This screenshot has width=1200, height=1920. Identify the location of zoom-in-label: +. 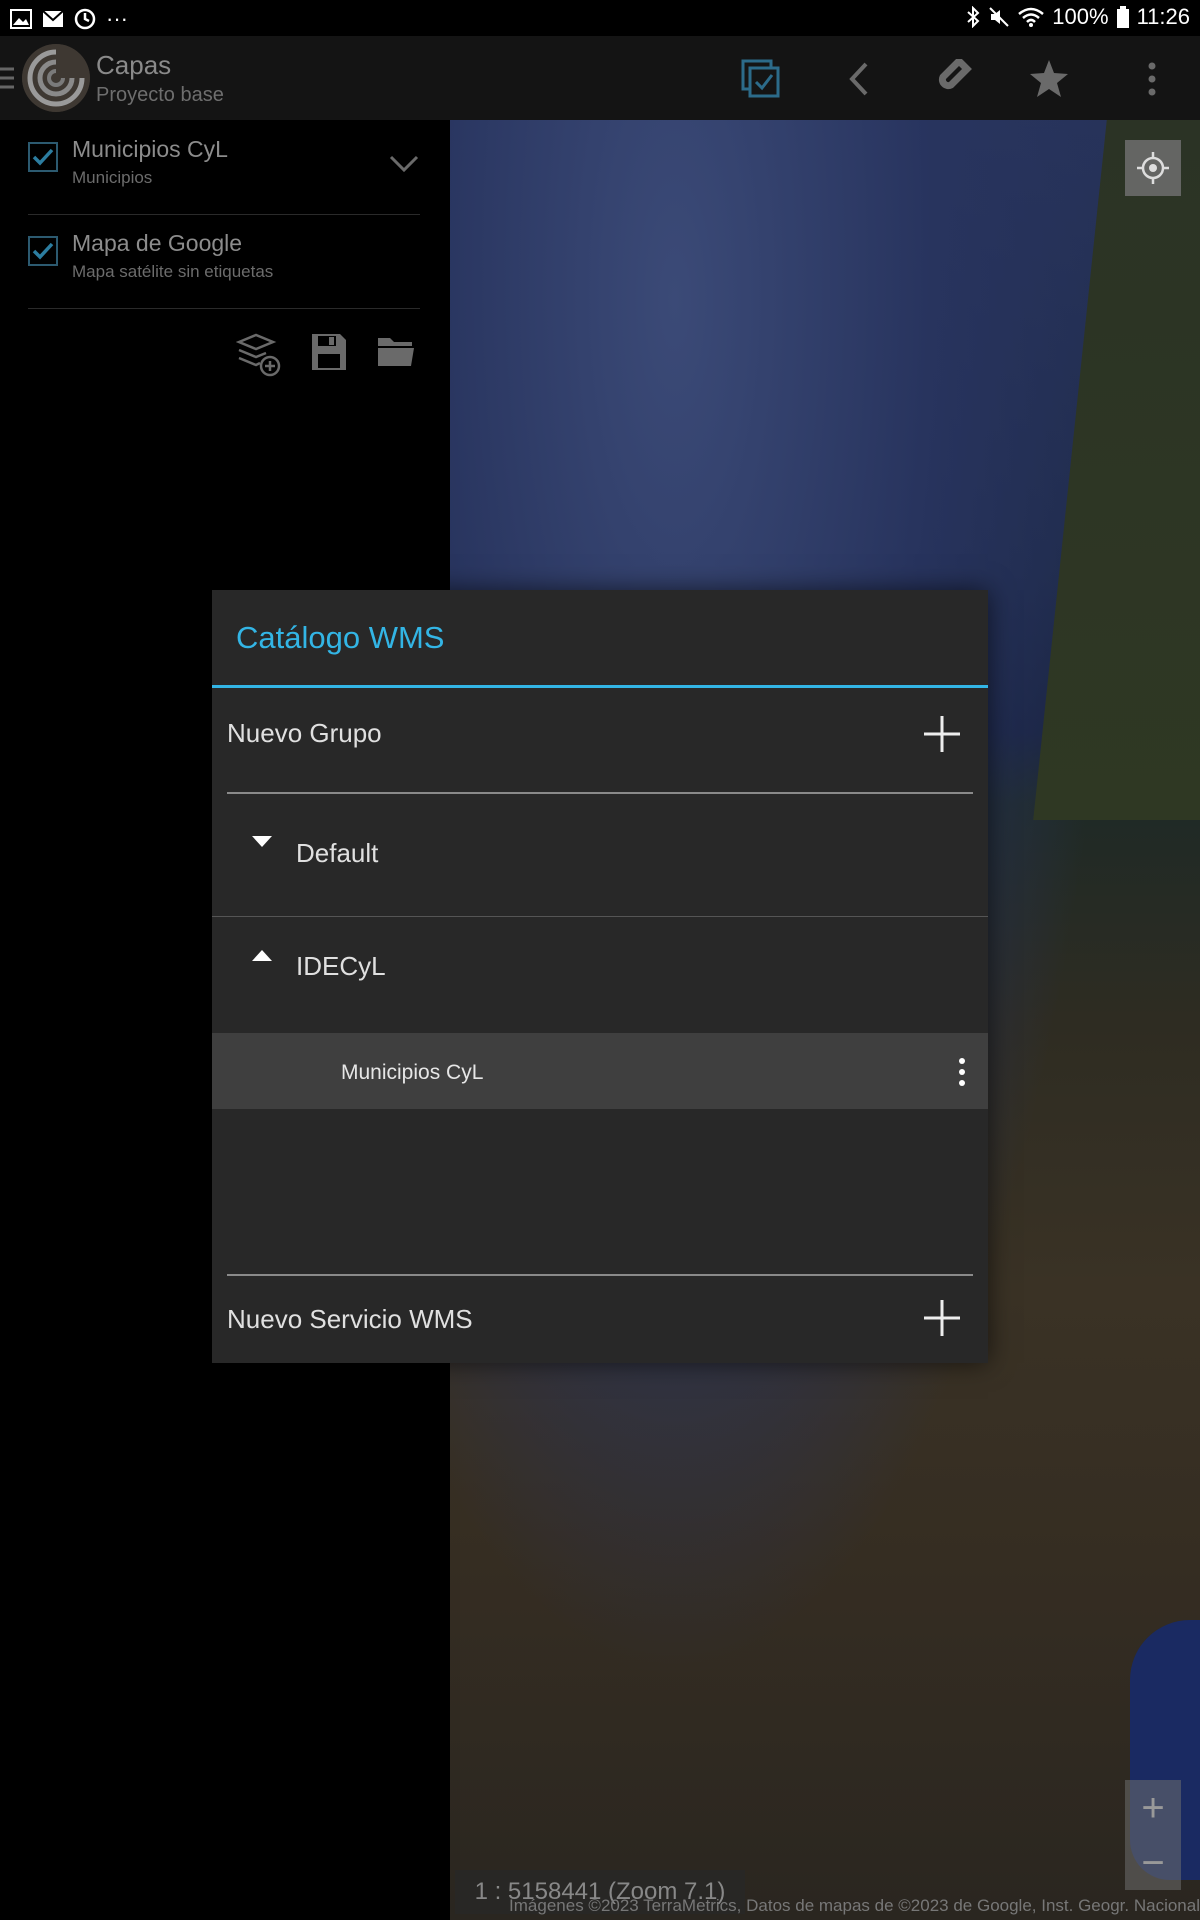
(1153, 1807).